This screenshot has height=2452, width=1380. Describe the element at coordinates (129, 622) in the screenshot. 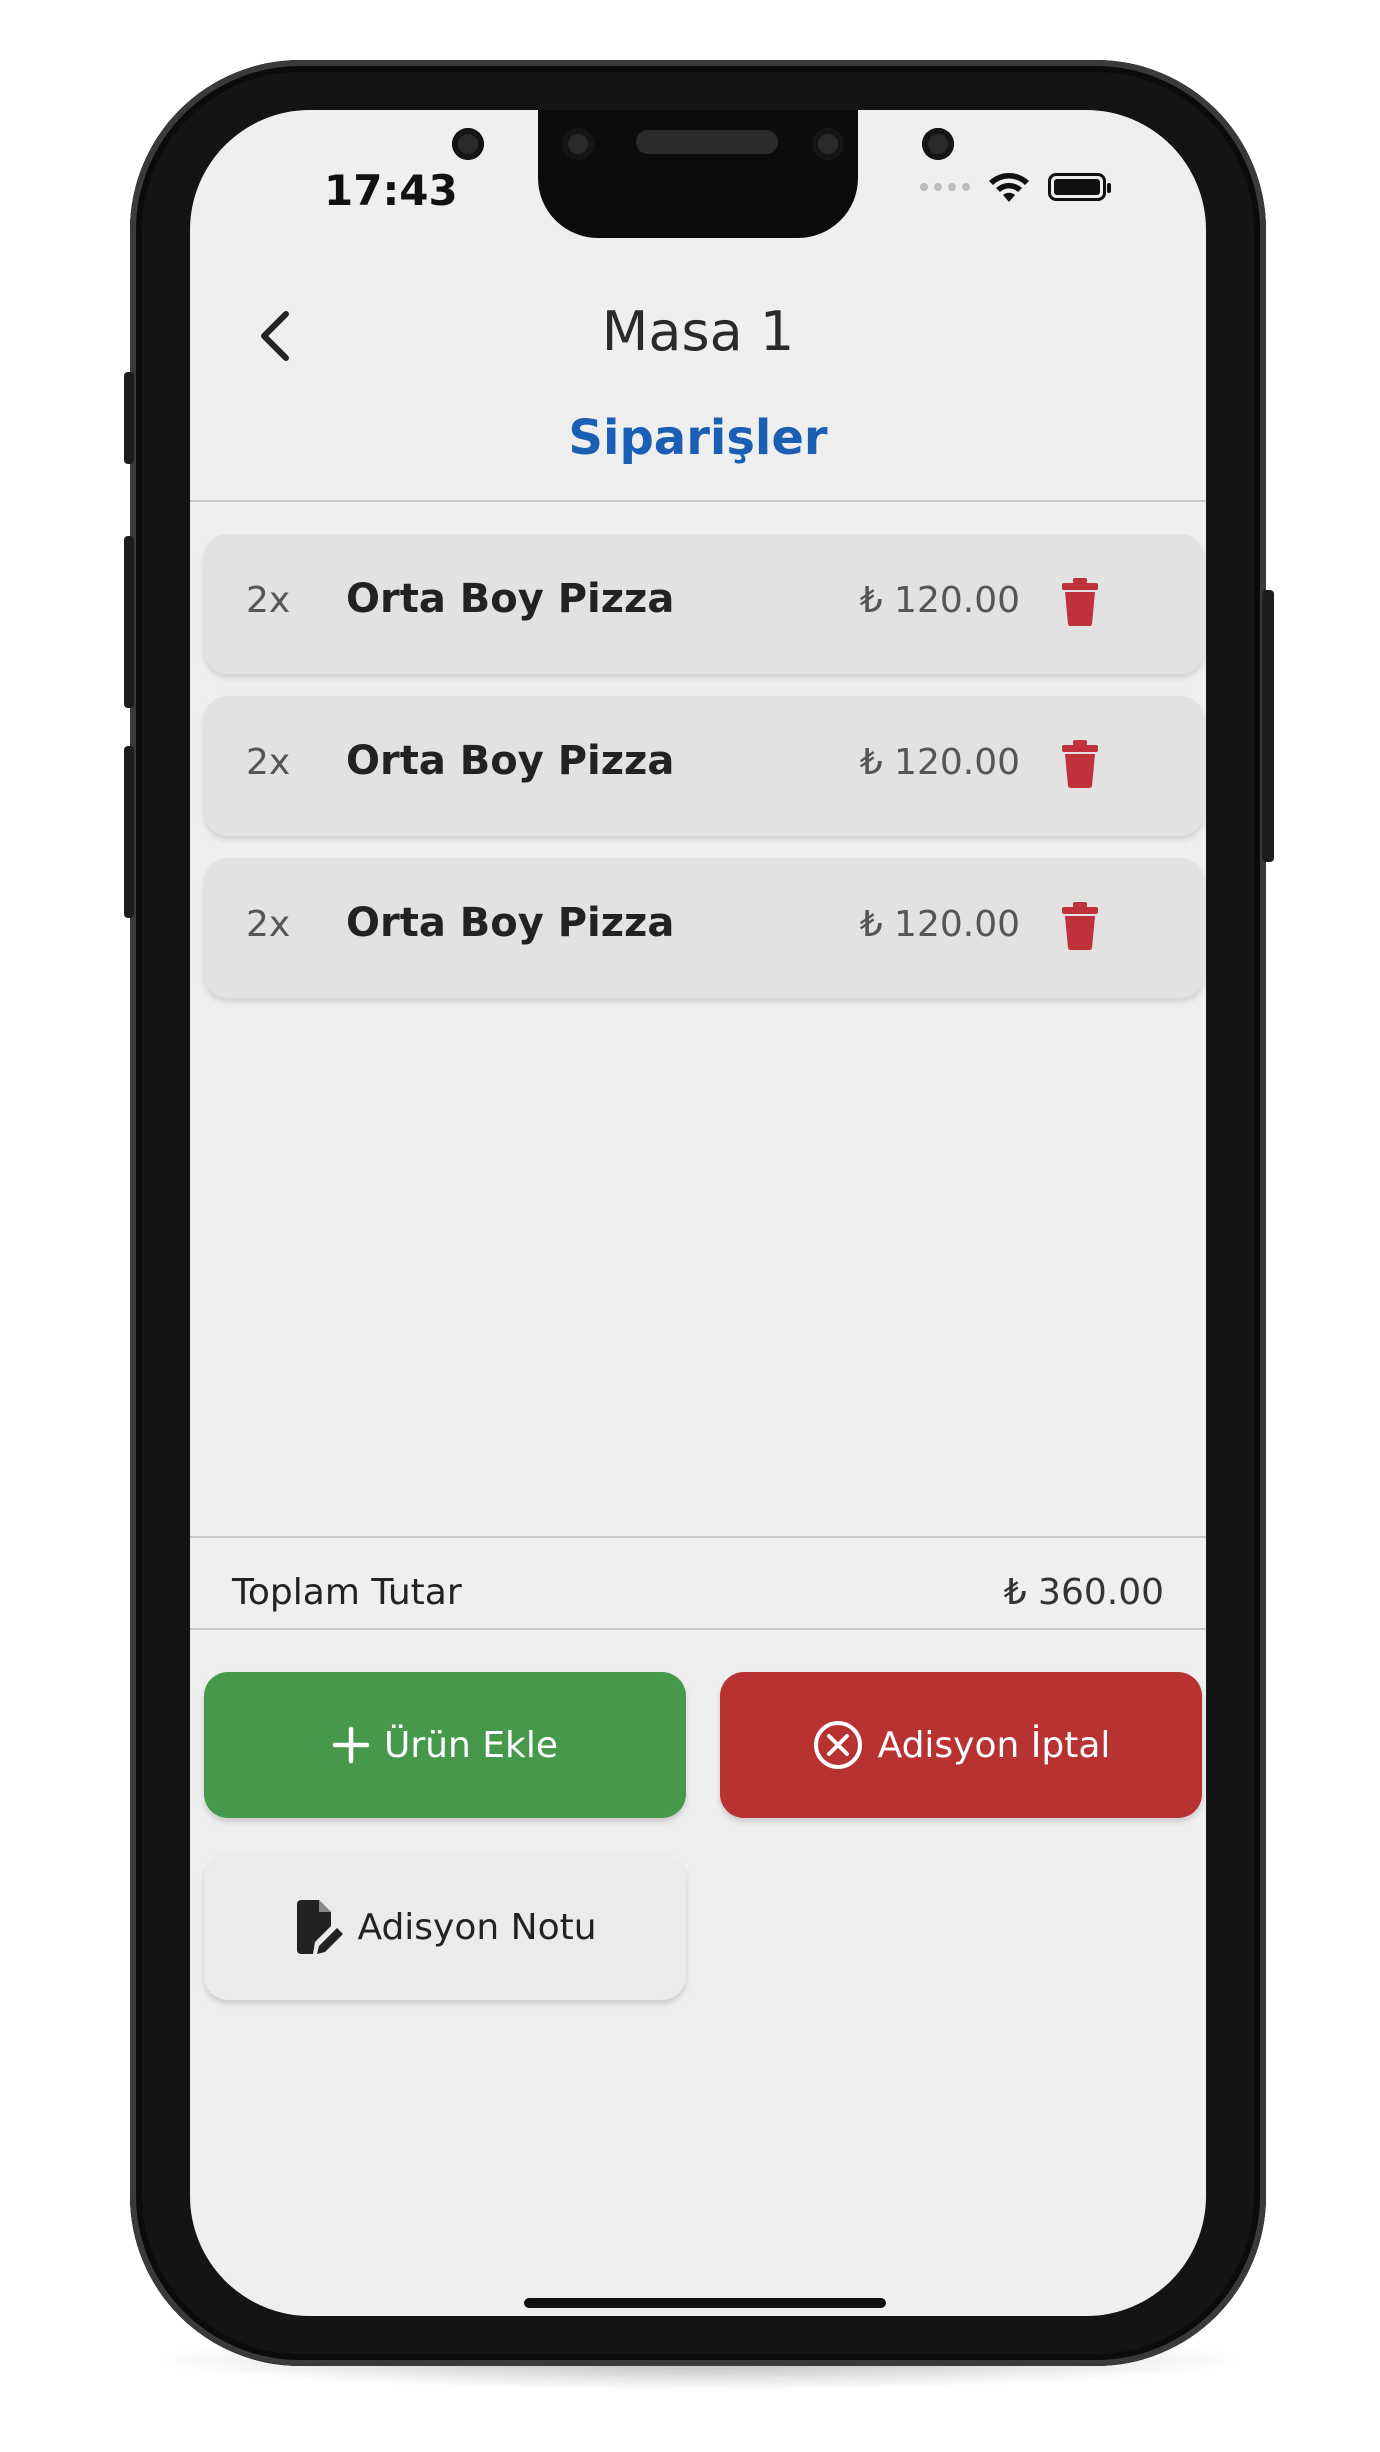

I see `volume-up-button` at that location.